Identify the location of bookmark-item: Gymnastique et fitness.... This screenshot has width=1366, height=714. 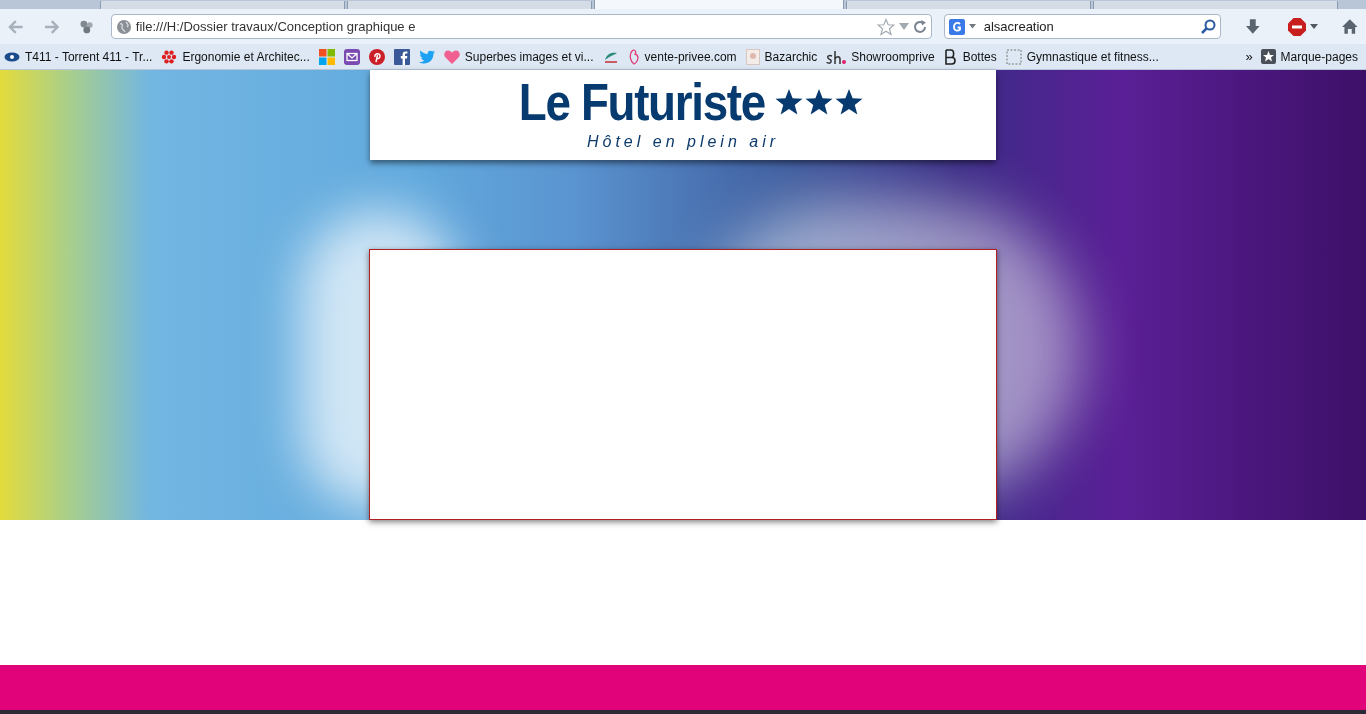
(1082, 56).